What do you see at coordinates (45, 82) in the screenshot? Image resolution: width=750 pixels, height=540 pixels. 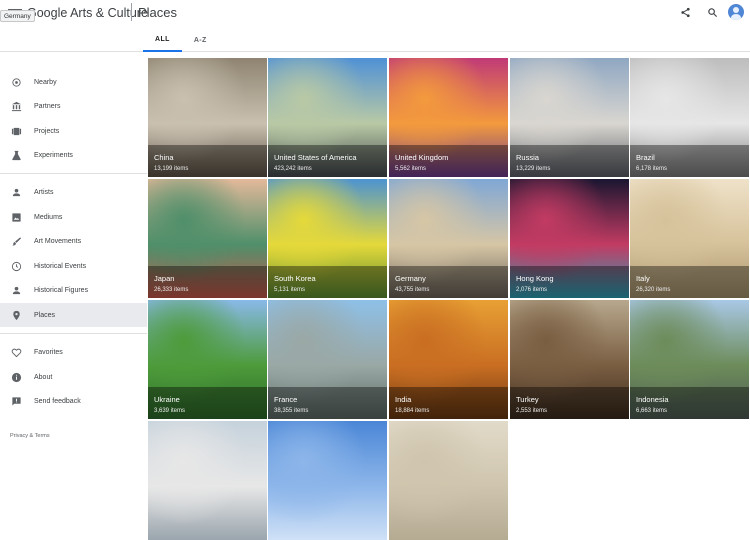 I see `sidebar-item-label: Nearby` at bounding box center [45, 82].